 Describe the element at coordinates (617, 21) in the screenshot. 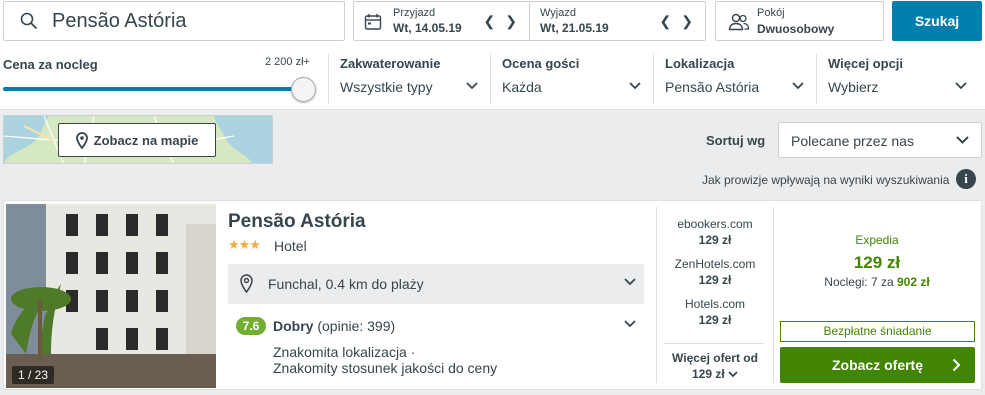

I see `checkout-field: Wyjazd Wt, 21.05.19 ❮ ❯` at that location.